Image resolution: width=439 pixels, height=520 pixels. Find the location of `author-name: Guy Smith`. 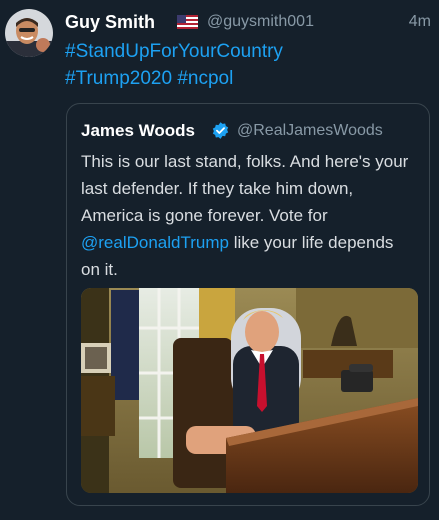

author-name: Guy Smith is located at coordinates (110, 22).